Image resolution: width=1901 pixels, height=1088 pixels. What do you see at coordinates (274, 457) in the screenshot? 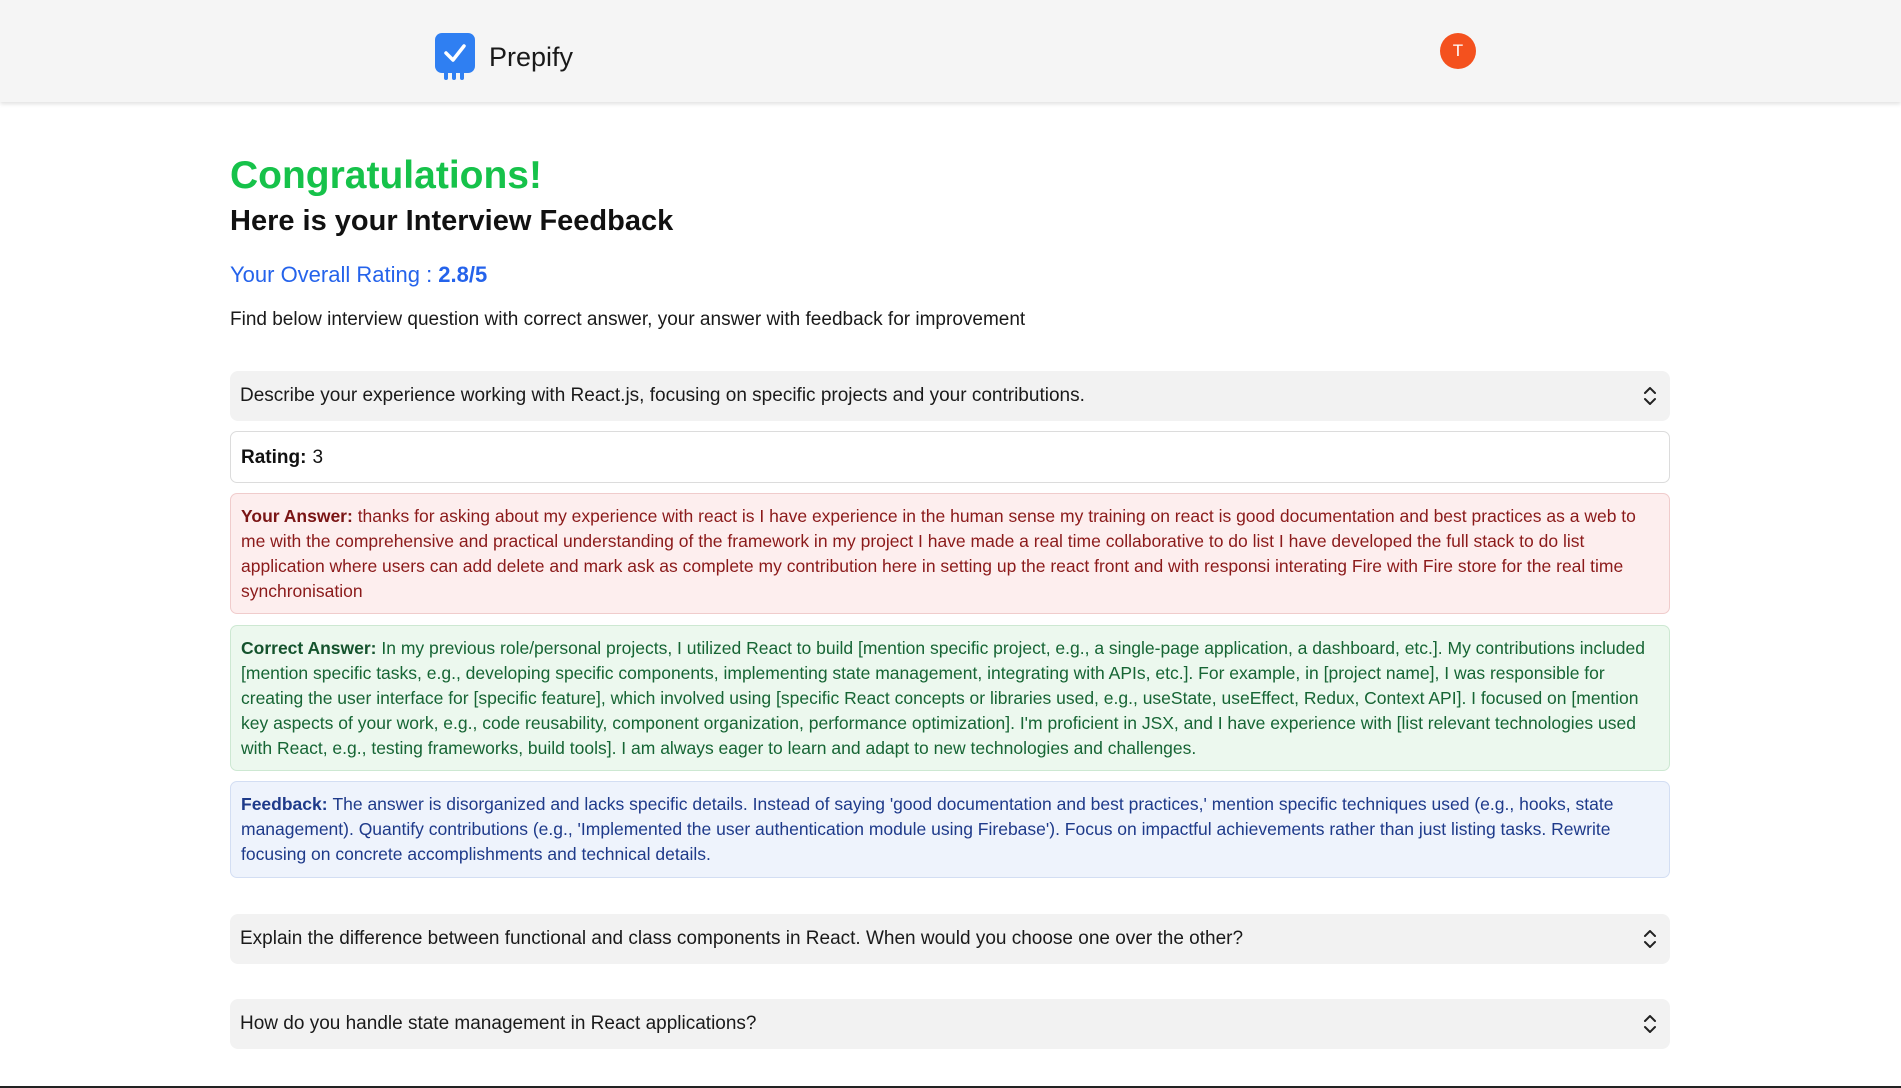
I see `rating-label: Rating:` at bounding box center [274, 457].